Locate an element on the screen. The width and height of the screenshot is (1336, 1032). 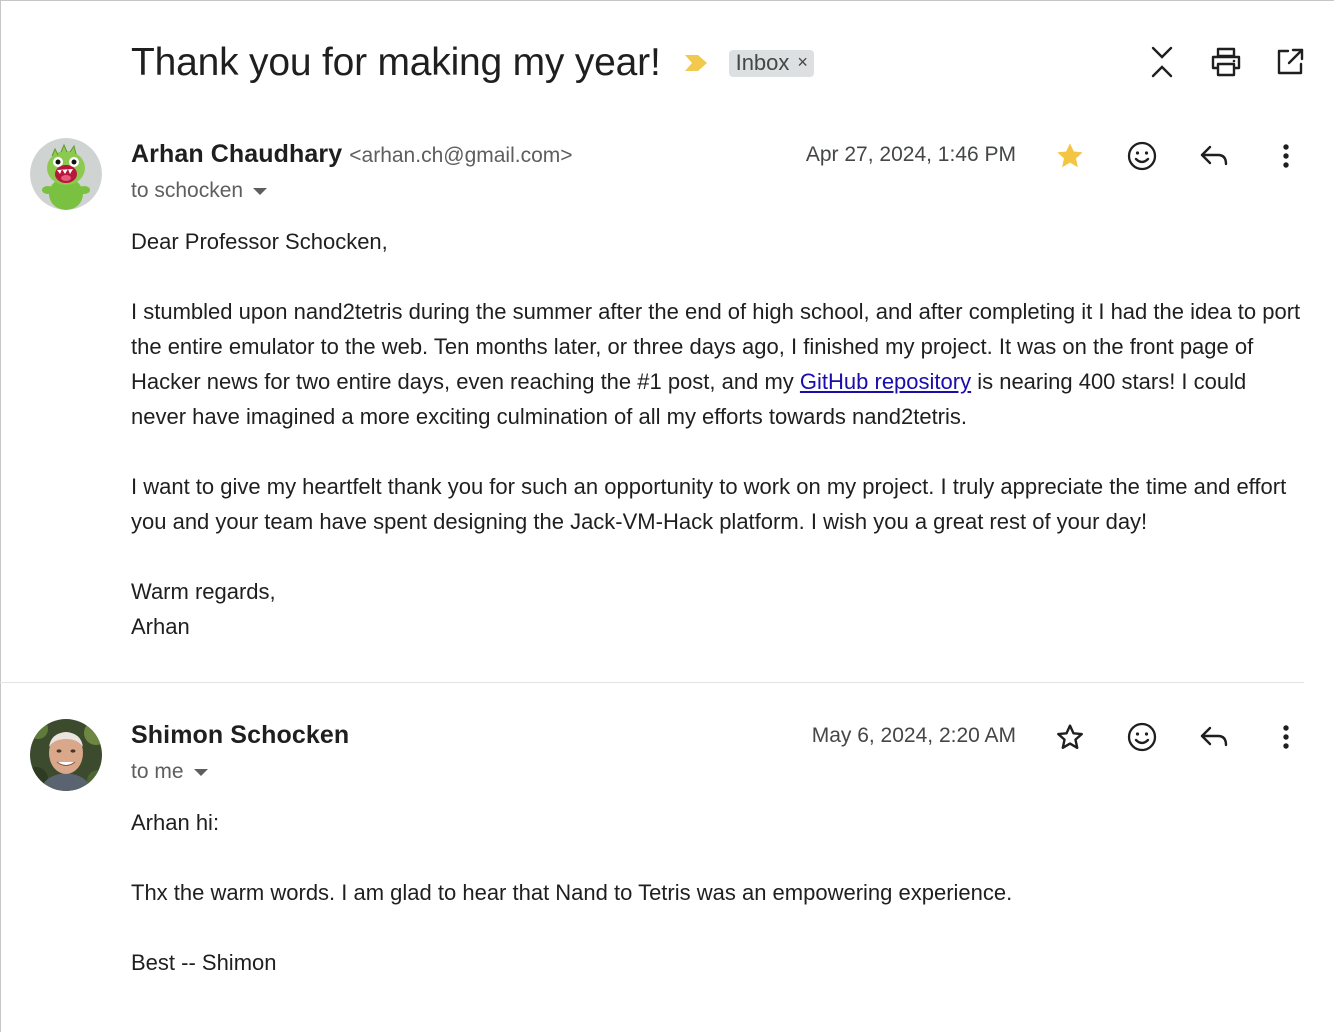
recipient-text: to schocken is located at coordinates (187, 190).